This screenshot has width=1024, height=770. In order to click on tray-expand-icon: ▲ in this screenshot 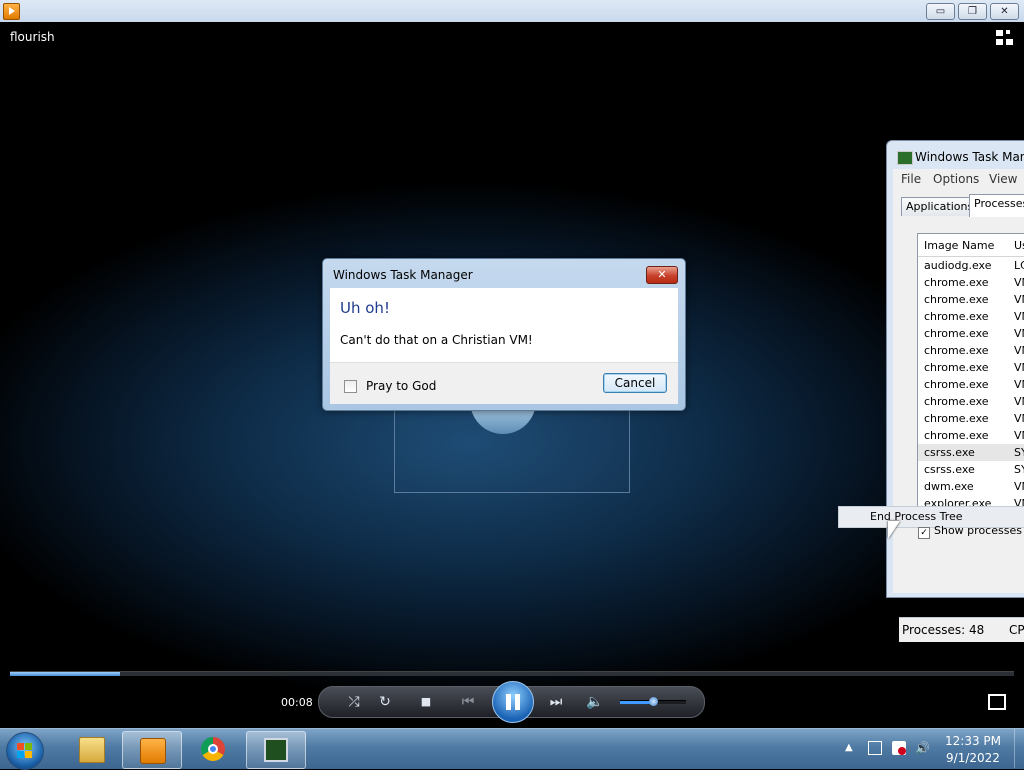, I will do `click(849, 747)`.